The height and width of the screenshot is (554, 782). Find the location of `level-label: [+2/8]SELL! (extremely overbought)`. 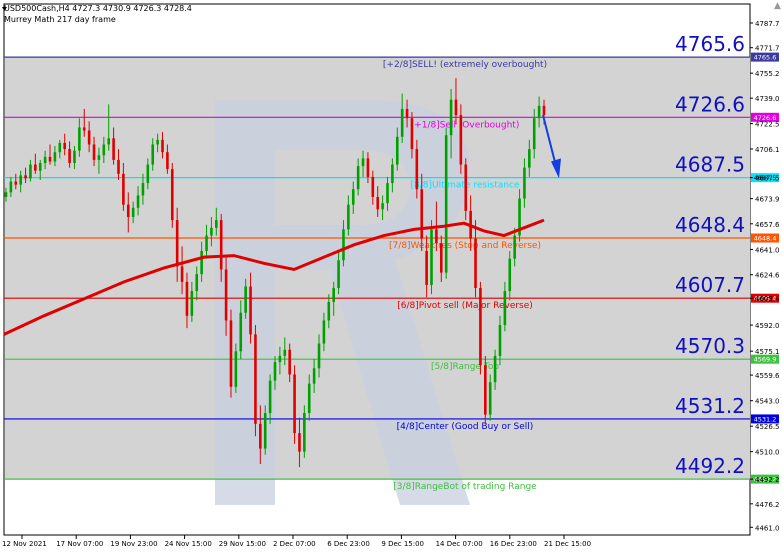

level-label: [+2/8]SELL! (extremely overbought) is located at coordinates (465, 65).